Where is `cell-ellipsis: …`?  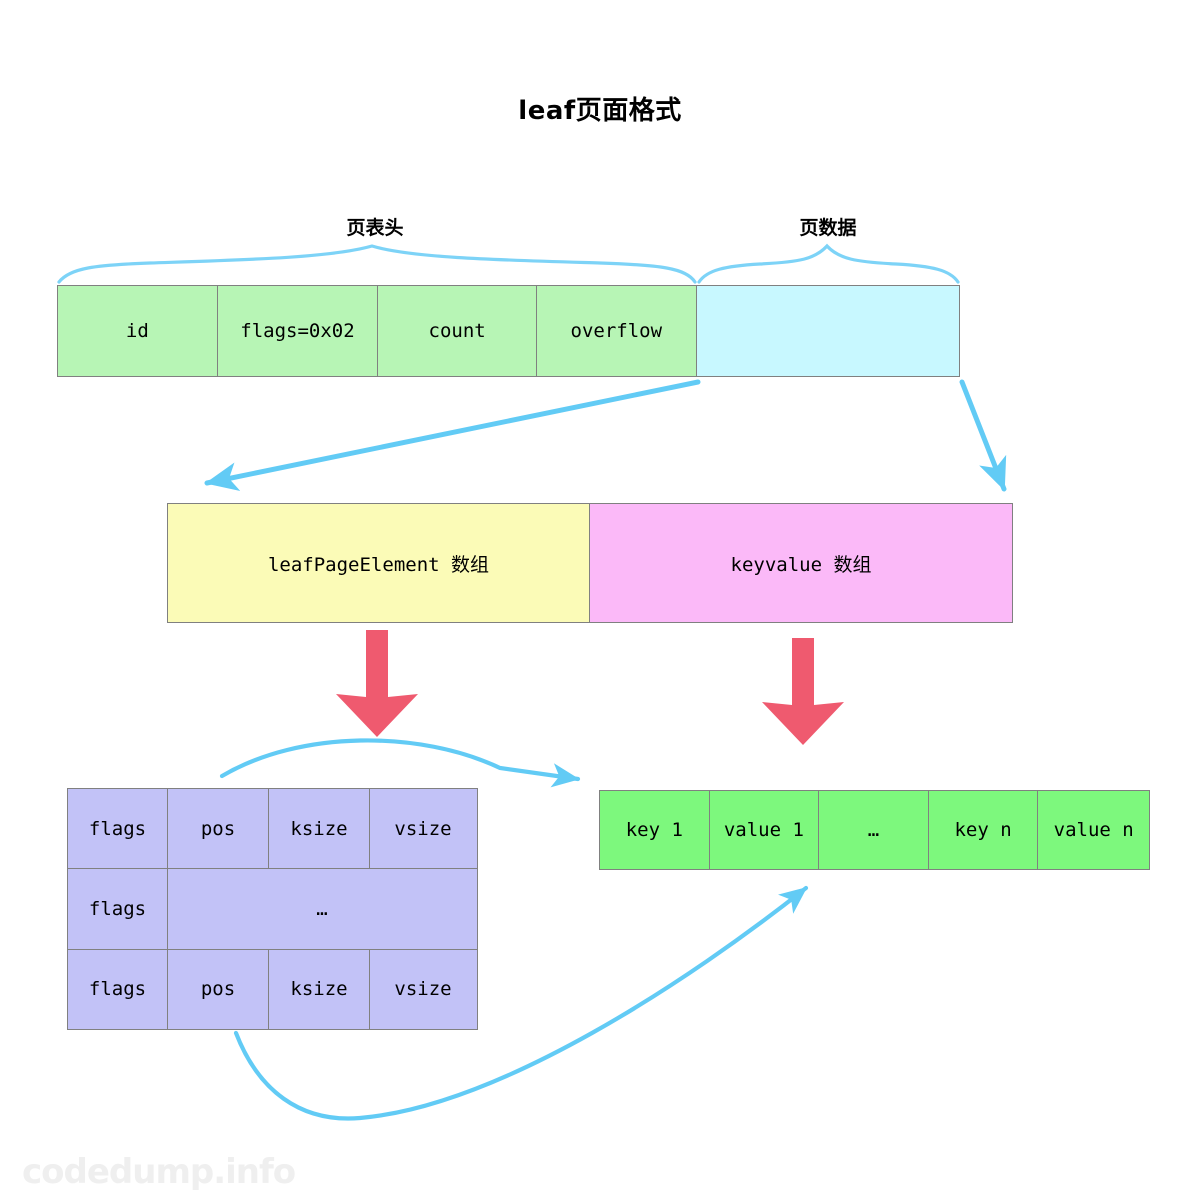
cell-ellipsis: … is located at coordinates (322, 908).